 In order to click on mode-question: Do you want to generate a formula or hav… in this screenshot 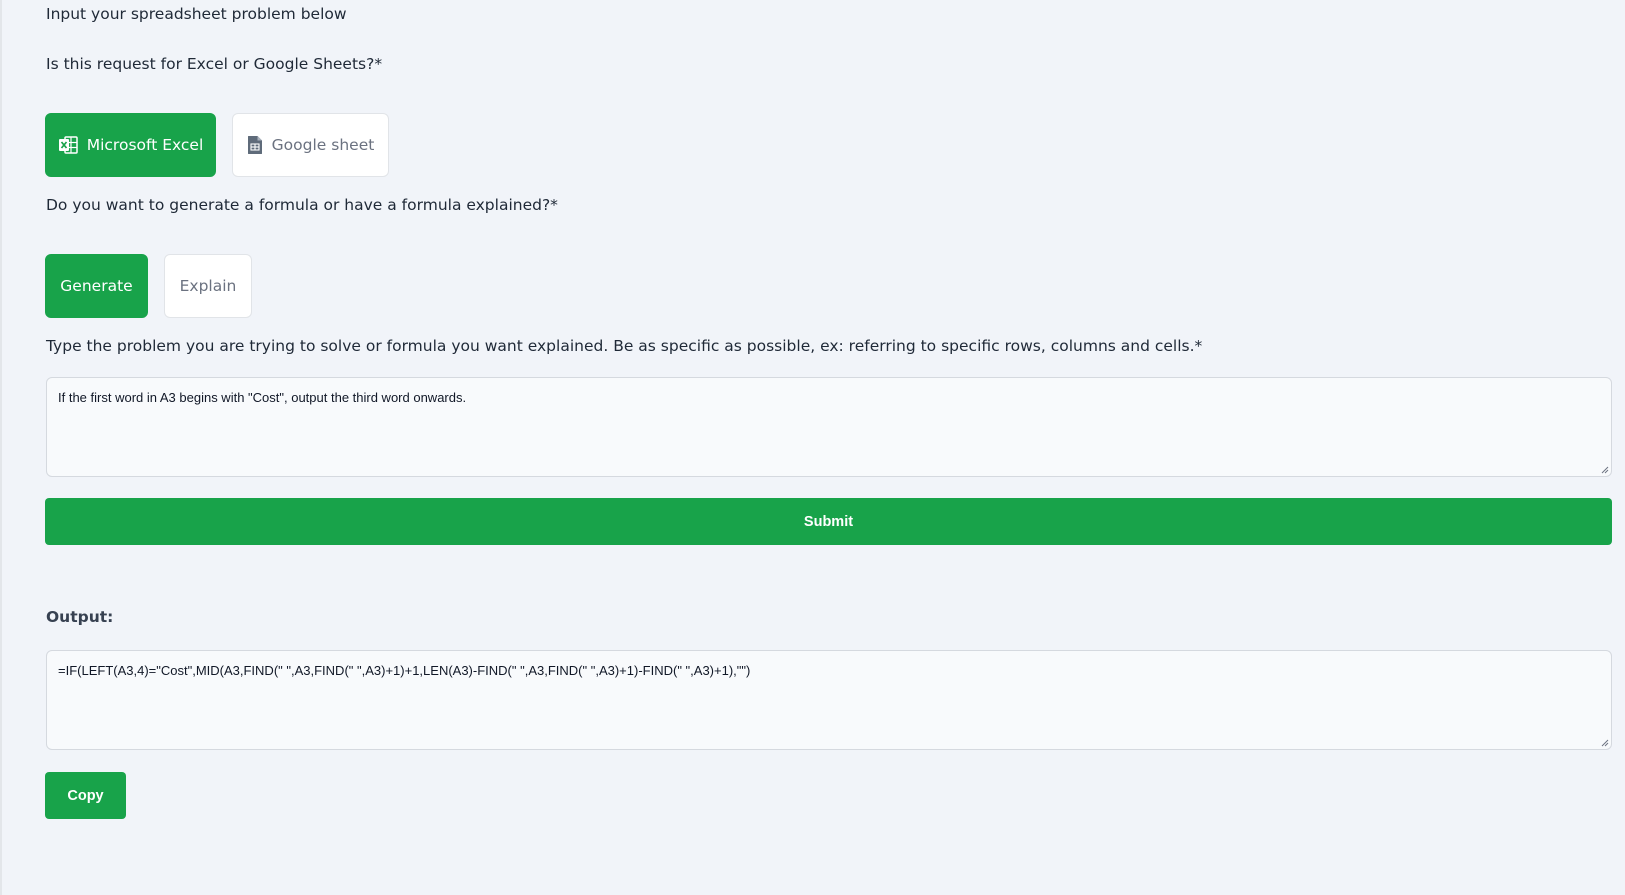, I will do `click(302, 205)`.